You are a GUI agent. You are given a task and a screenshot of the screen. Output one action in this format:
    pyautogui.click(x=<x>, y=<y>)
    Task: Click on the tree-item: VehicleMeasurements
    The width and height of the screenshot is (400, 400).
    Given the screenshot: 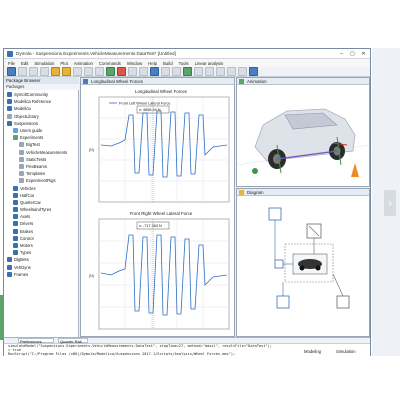 What is the action you would take?
    pyautogui.click(x=41, y=152)
    